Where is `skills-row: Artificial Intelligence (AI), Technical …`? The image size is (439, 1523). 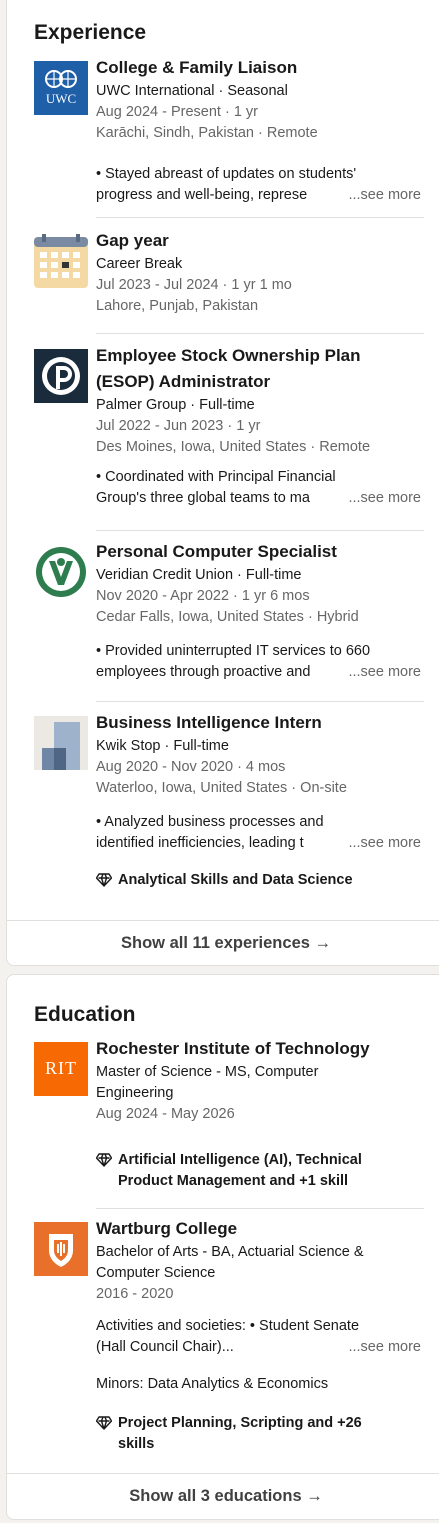 skills-row: Artificial Intelligence (AI), Technical … is located at coordinates (258, 1171).